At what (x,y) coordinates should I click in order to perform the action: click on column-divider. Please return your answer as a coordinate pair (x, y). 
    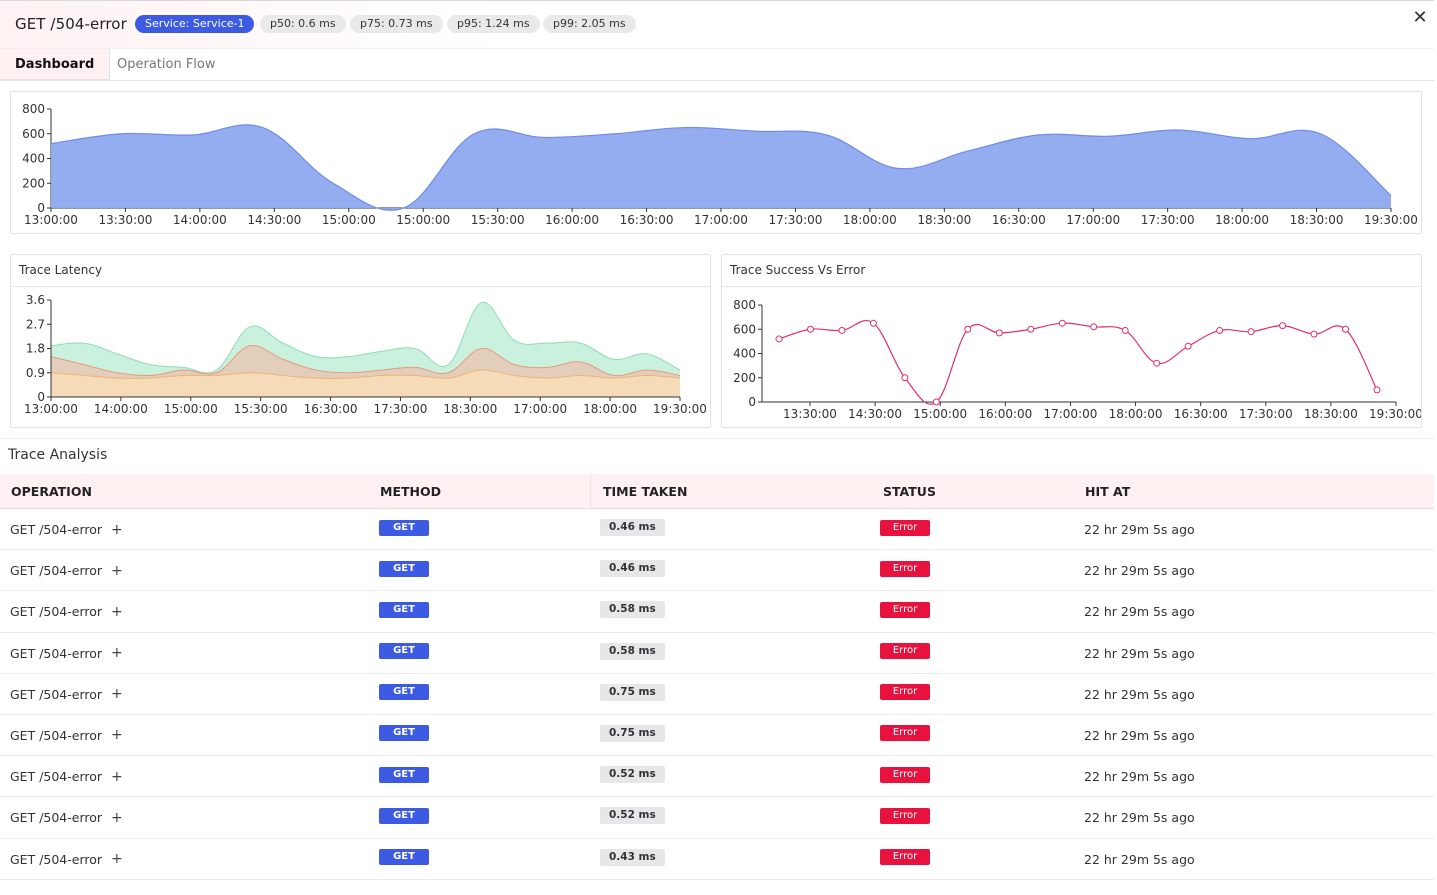
    Looking at the image, I should click on (590, 491).